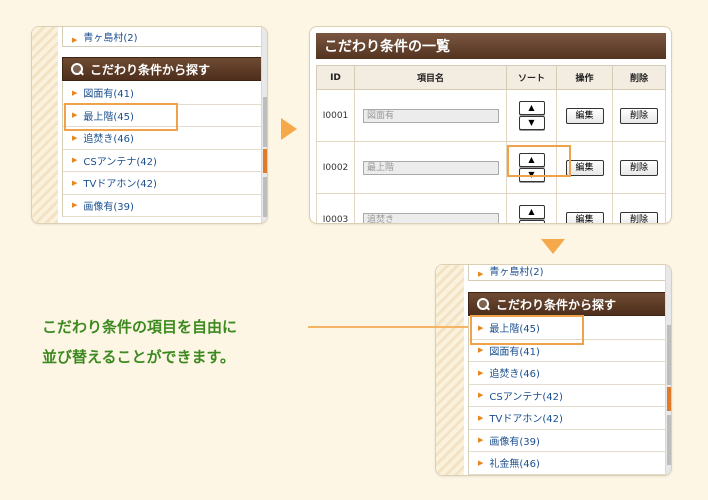  I want to click on item-name-field: 追焚き, so click(431, 217).